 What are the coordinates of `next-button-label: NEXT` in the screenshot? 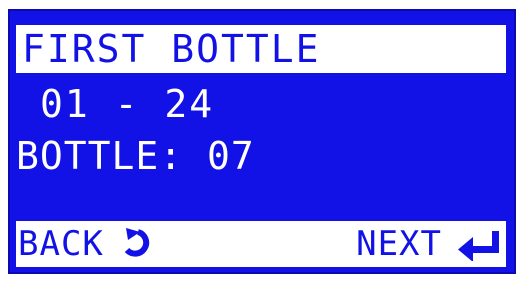 It's located at (399, 244).